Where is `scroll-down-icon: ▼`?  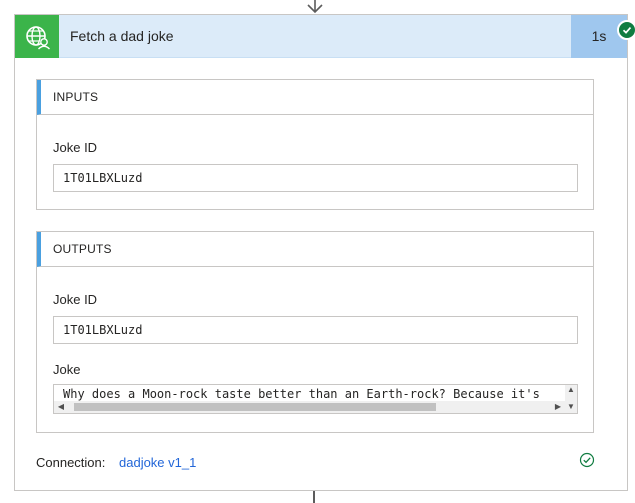 scroll-down-icon: ▼ is located at coordinates (571, 407).